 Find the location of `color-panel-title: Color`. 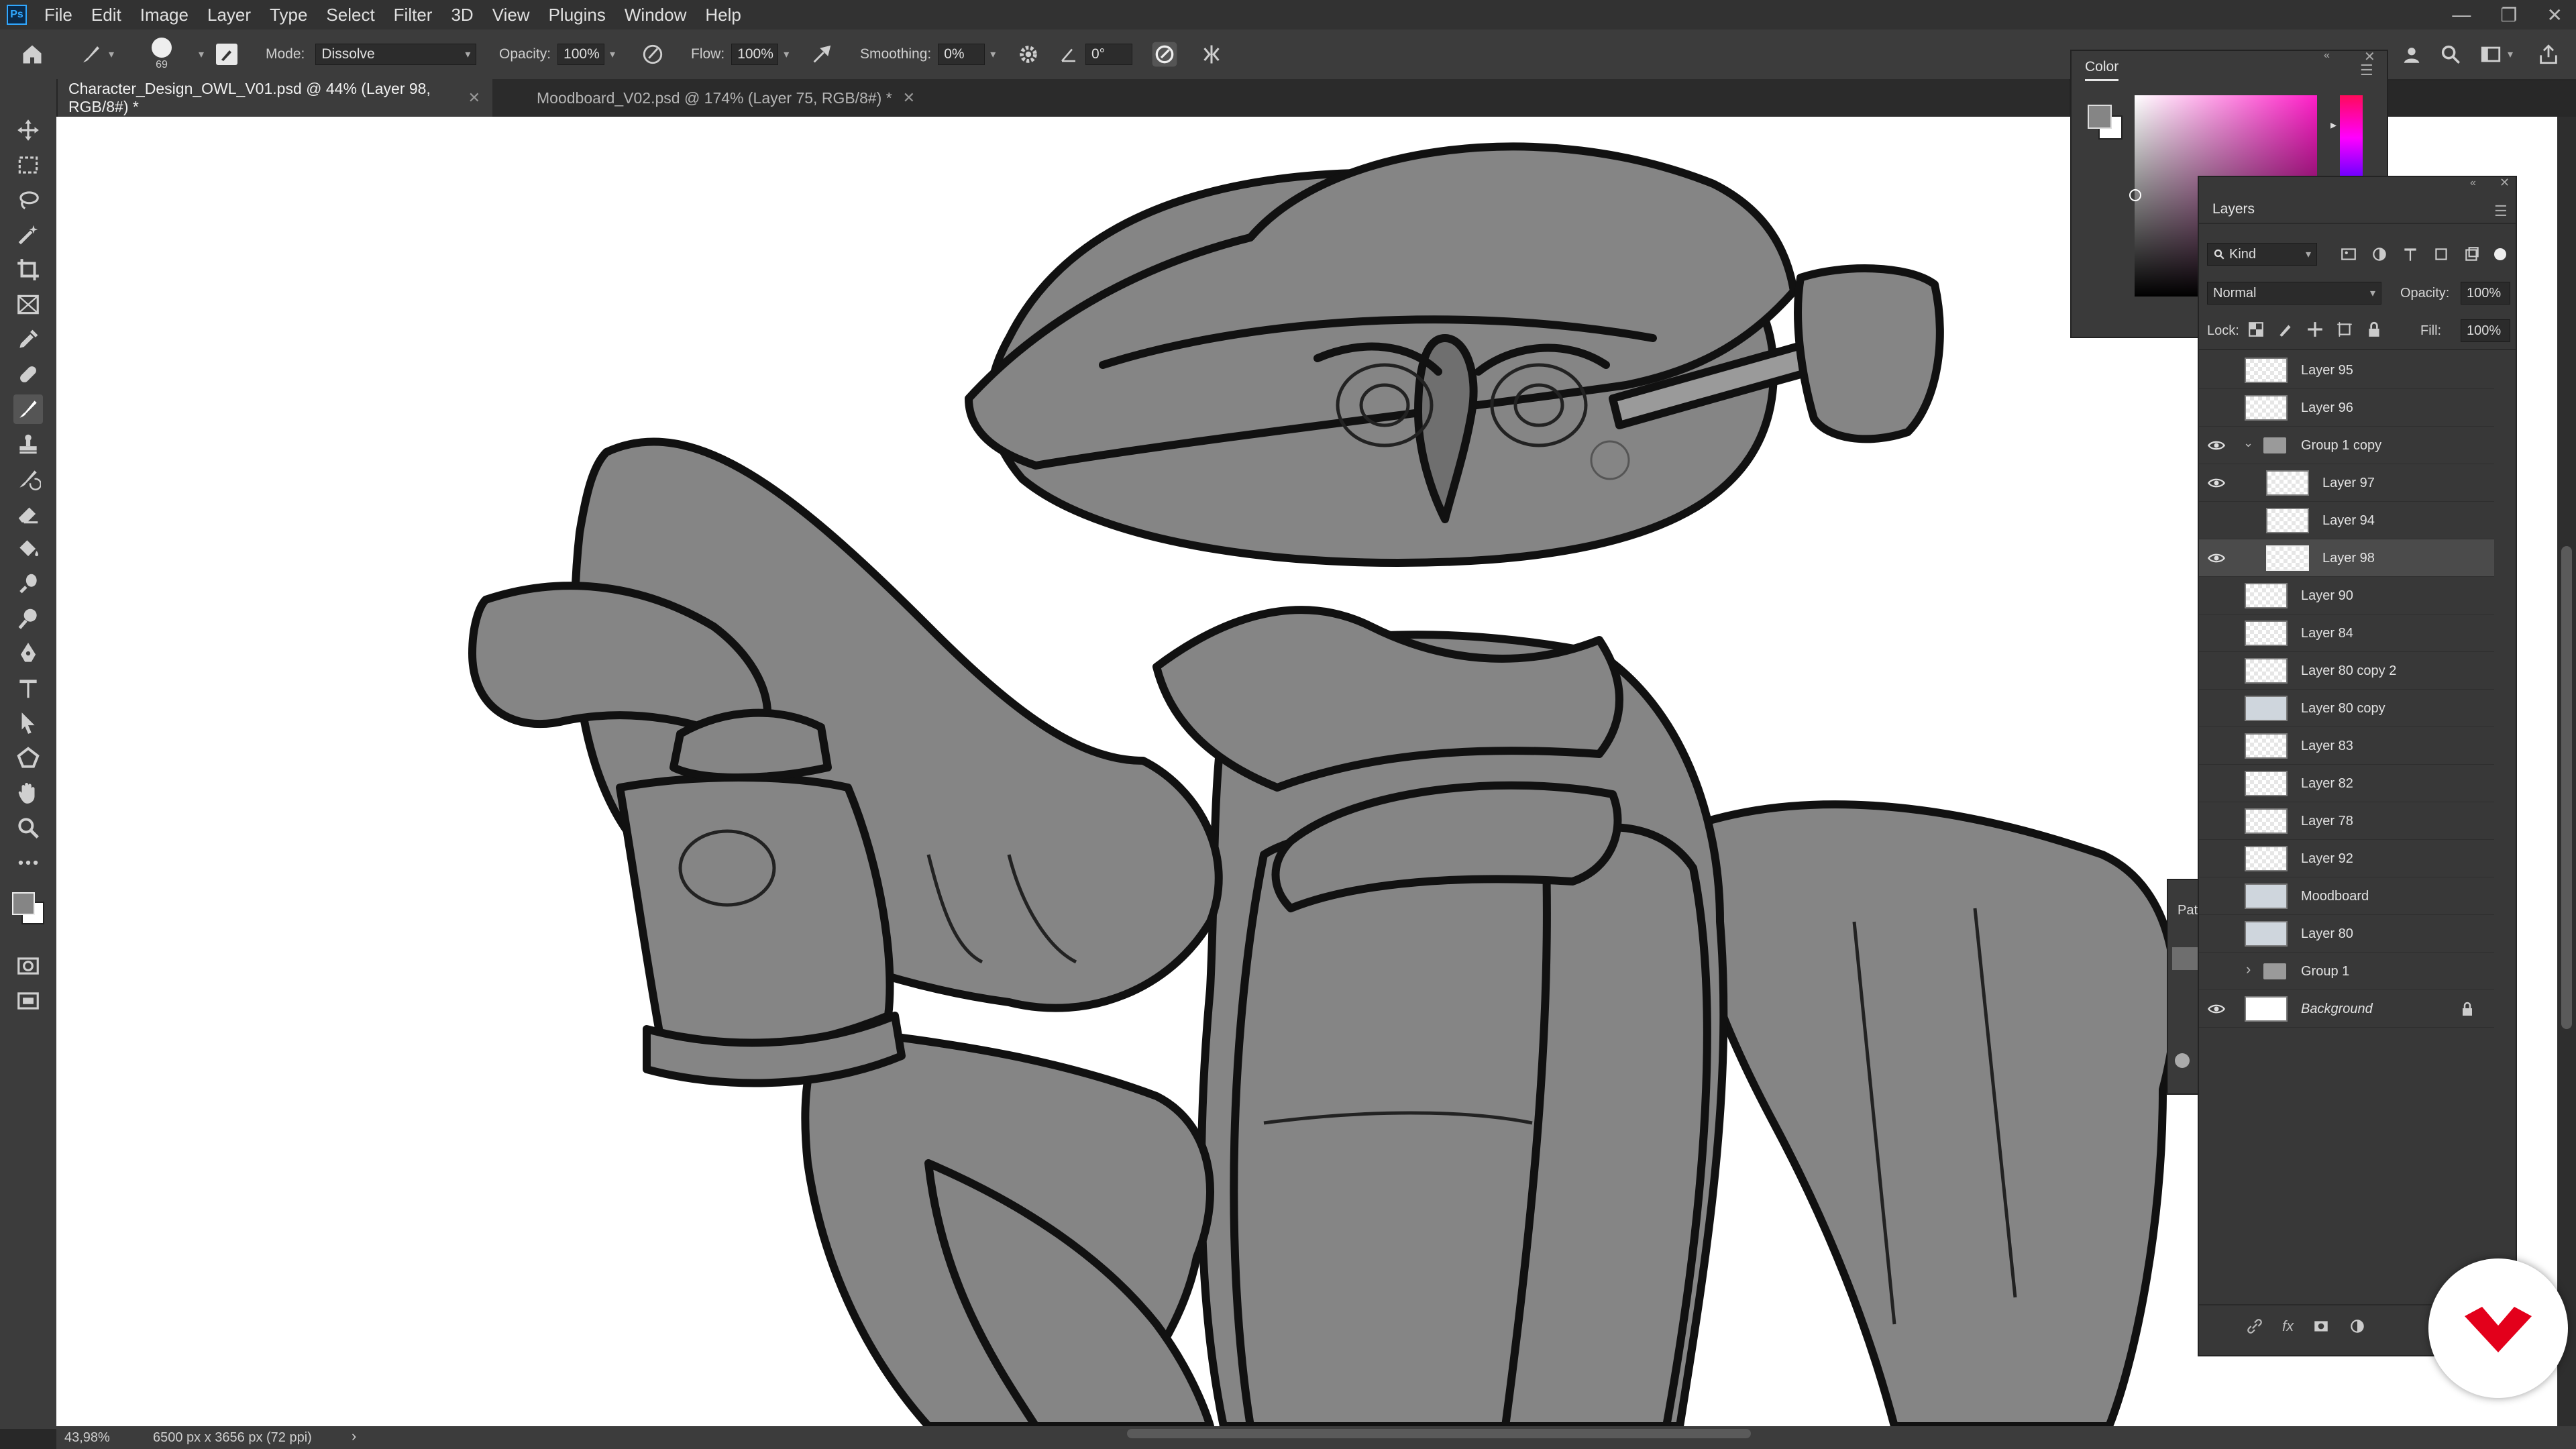

color-panel-title: Color is located at coordinates (2102, 70).